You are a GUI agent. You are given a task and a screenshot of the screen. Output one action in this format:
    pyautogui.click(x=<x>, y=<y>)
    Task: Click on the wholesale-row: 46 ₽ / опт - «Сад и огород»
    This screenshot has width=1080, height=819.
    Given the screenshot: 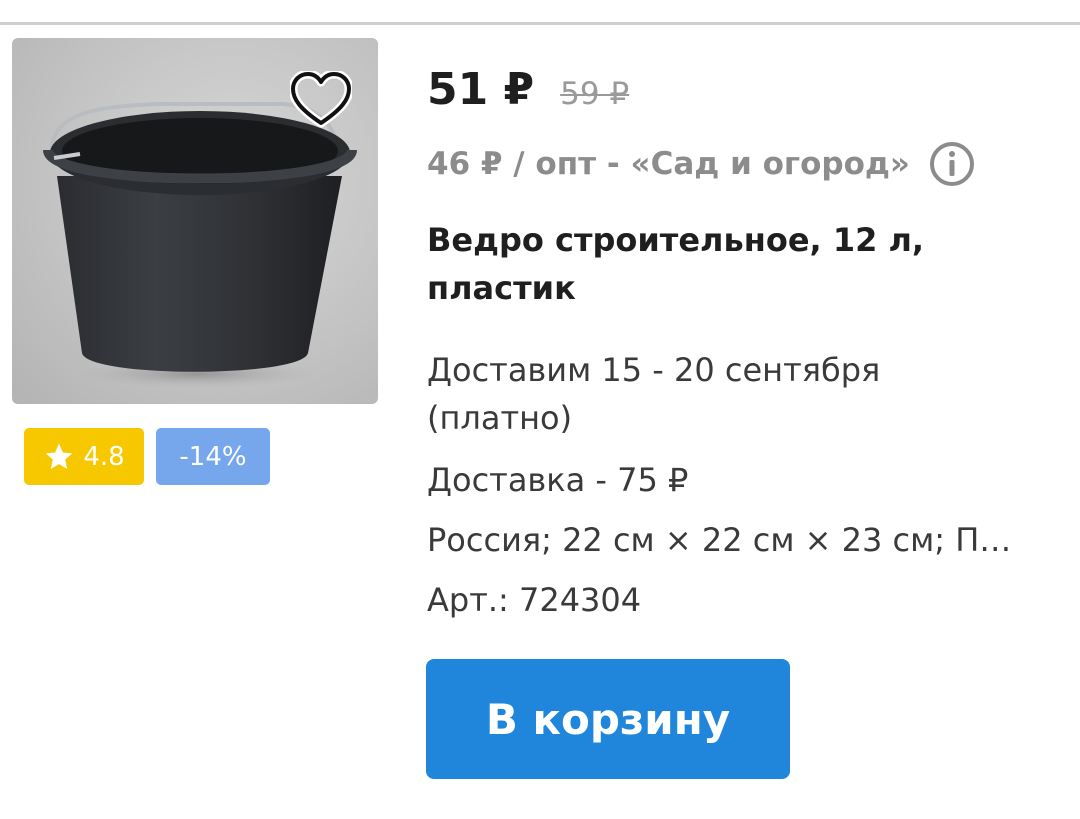 What is the action you would take?
    pyautogui.click(x=701, y=164)
    